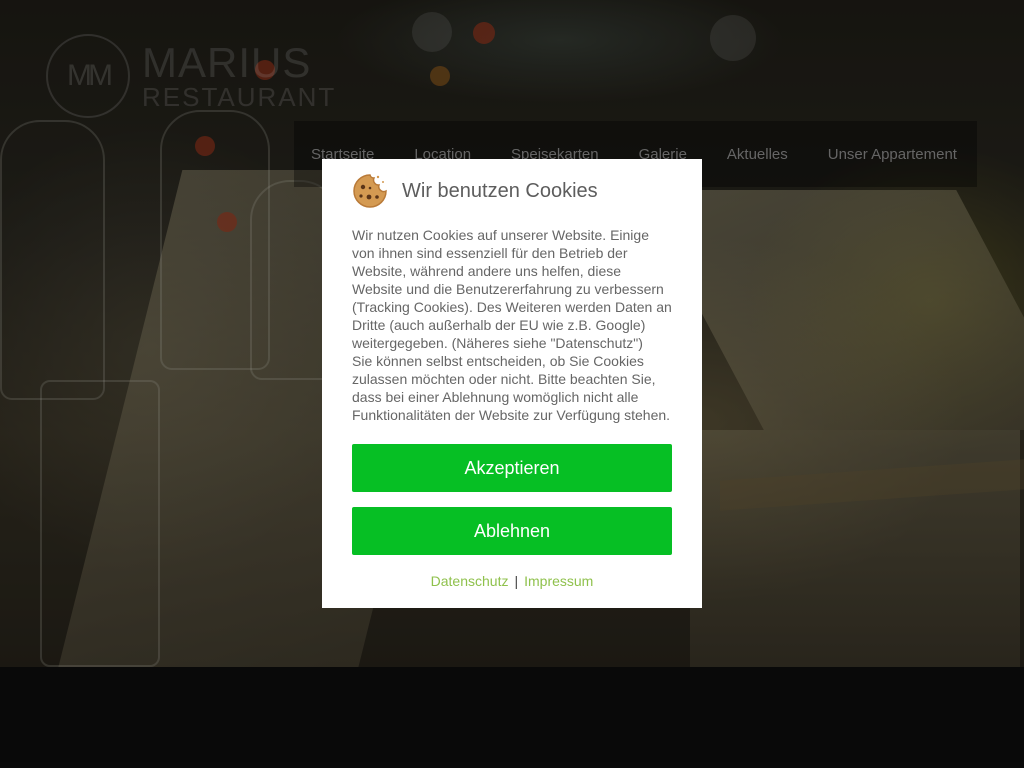 The height and width of the screenshot is (768, 1024). What do you see at coordinates (512, 531) in the screenshot?
I see `reject-cookies-button: Ablehnen` at bounding box center [512, 531].